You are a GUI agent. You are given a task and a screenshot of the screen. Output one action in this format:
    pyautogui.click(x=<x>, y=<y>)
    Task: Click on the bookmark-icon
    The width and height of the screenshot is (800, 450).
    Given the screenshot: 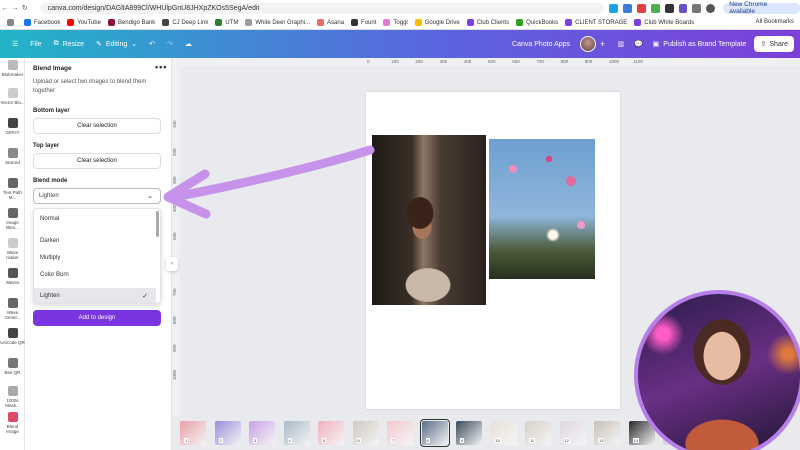 What is the action you would take?
    pyautogui.click(x=111, y=22)
    